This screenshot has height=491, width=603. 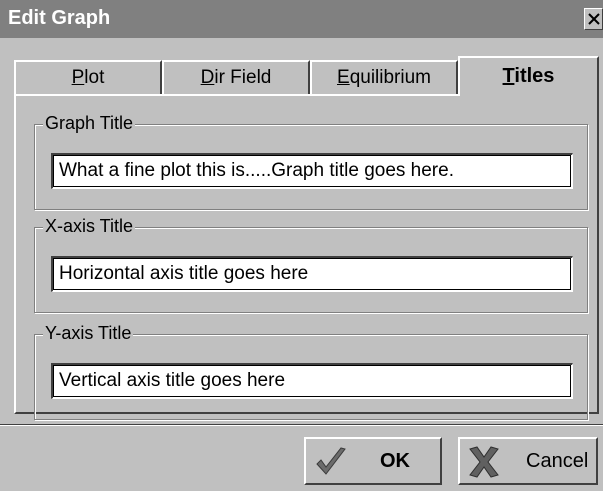 I want to click on close-icon, so click(x=594, y=19).